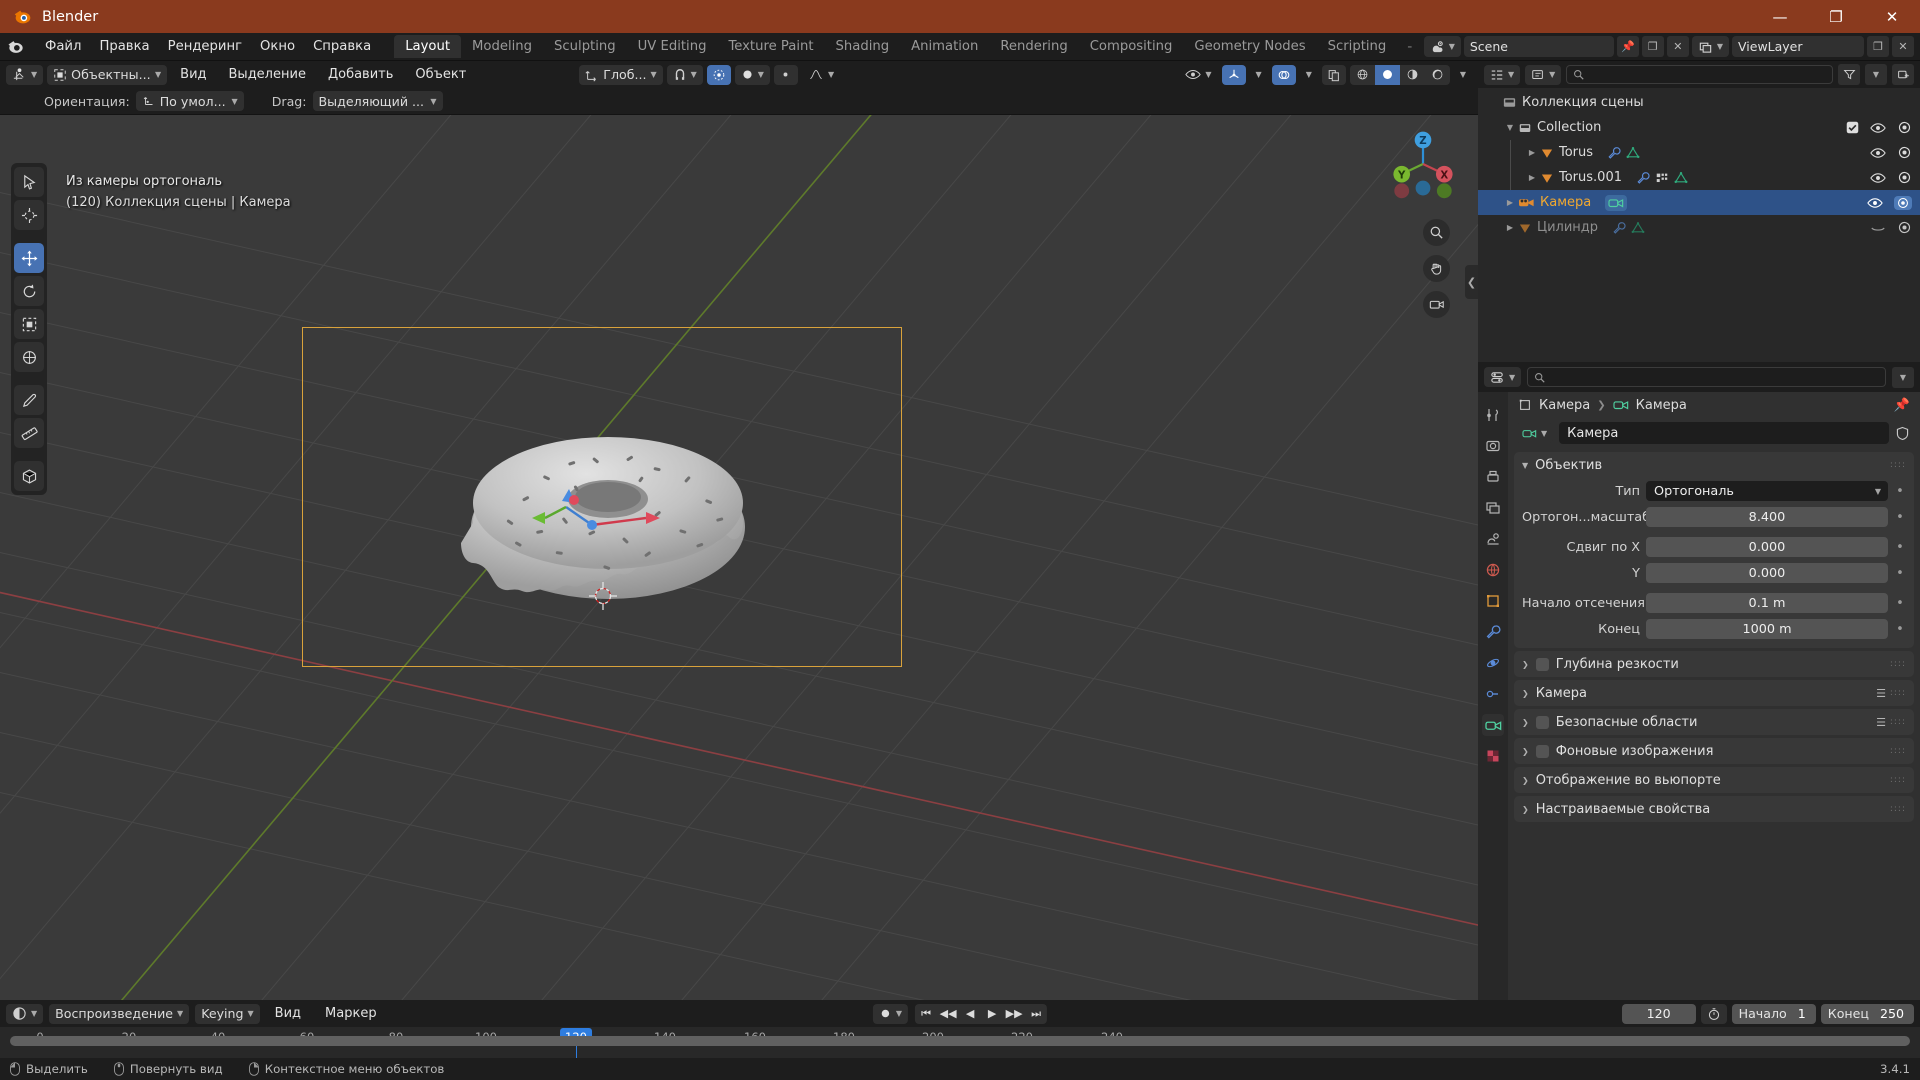  Describe the element at coordinates (267, 74) in the screenshot. I see `viewport-menu-select: Выделение` at that location.